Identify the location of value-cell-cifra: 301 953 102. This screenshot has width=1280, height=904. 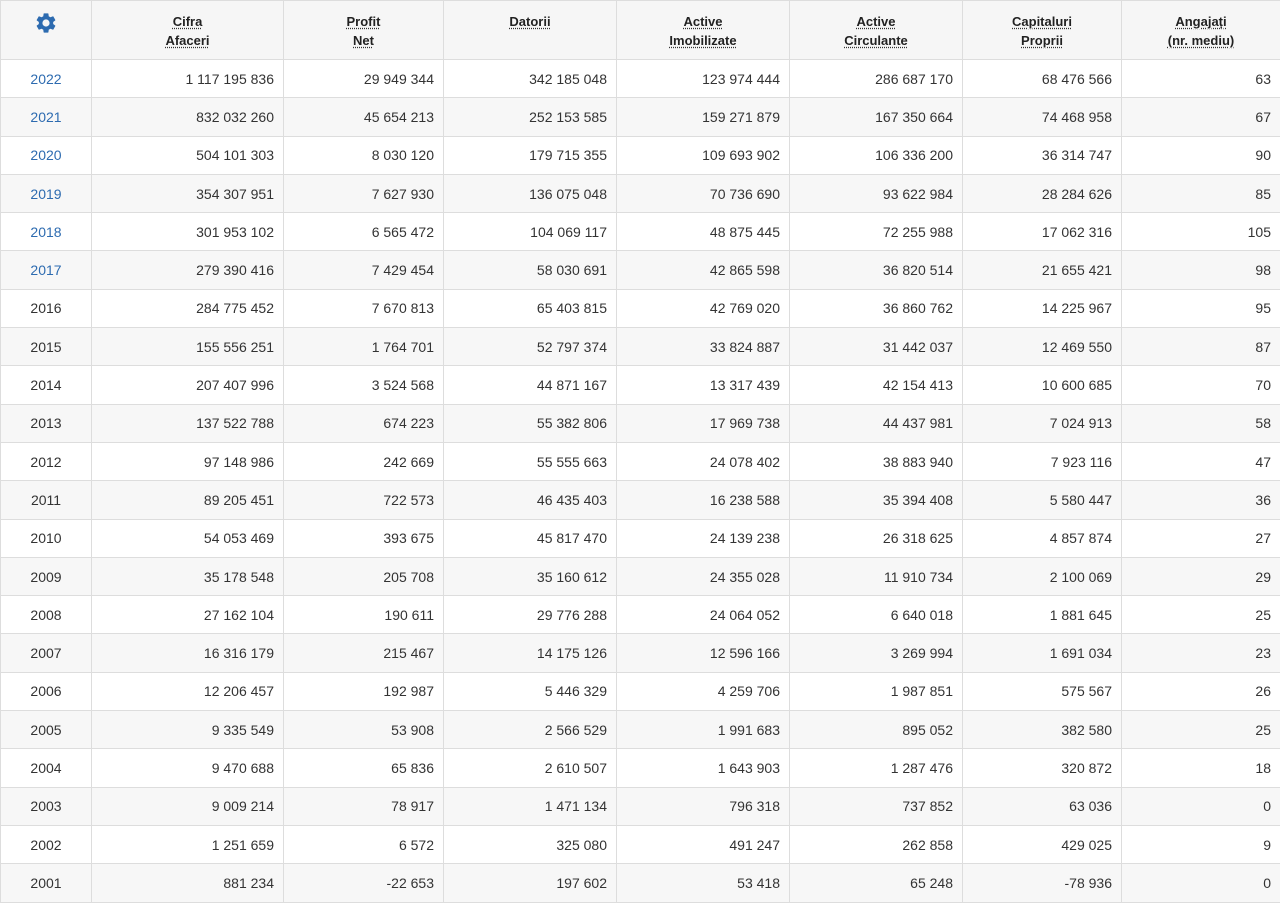
(187, 232).